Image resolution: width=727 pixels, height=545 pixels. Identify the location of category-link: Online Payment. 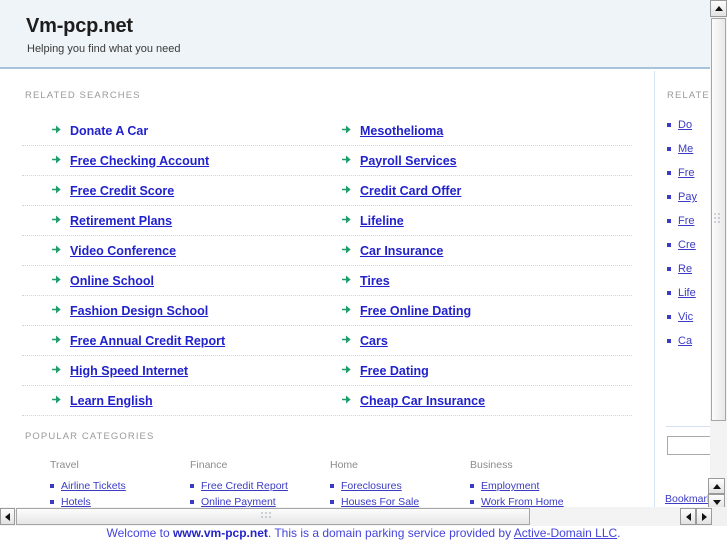
(238, 501).